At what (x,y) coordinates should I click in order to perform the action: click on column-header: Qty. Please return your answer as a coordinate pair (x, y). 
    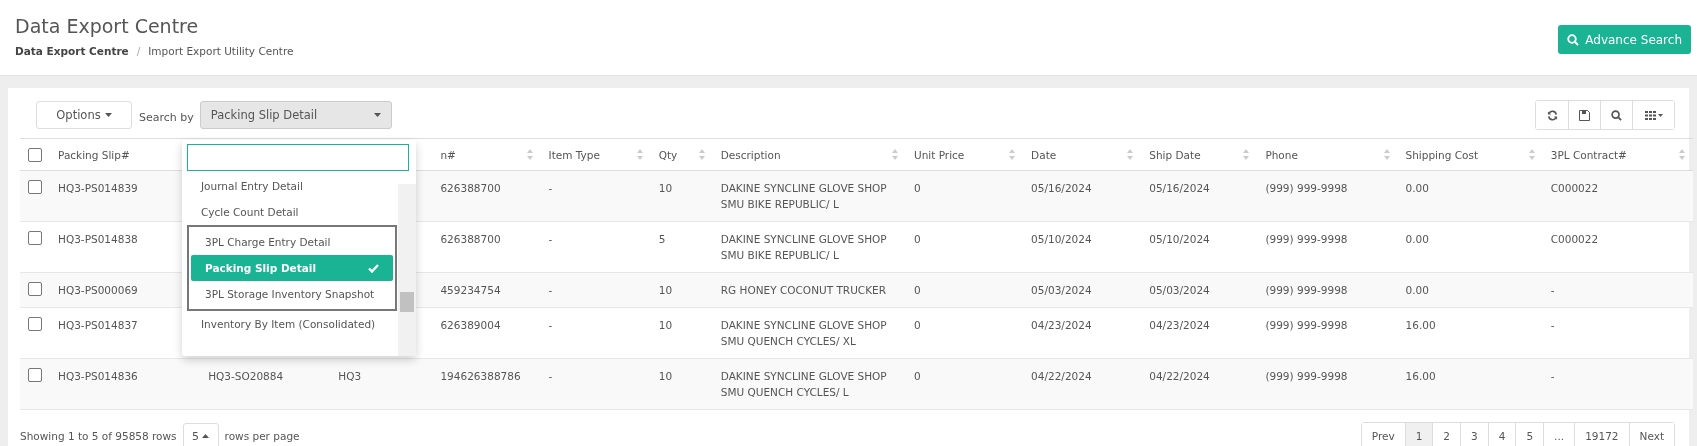
    Looking at the image, I should click on (668, 154).